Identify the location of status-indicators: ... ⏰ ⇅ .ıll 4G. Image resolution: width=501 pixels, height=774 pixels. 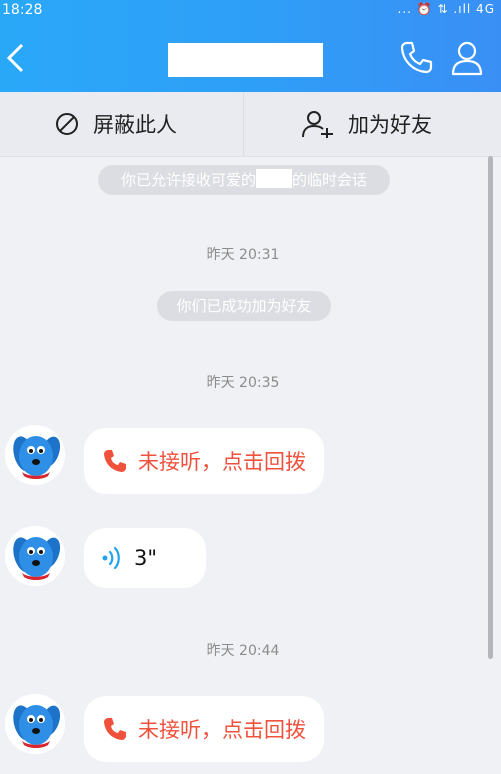
(446, 9).